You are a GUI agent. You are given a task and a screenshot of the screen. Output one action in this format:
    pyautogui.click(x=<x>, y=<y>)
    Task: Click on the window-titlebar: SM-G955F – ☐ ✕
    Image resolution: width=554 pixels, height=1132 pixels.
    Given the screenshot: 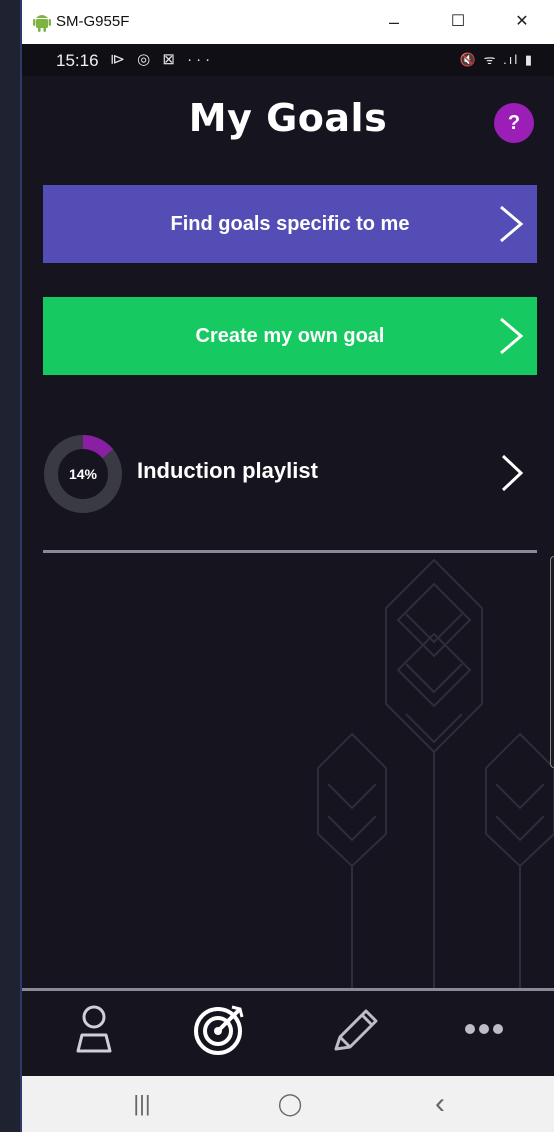 What is the action you would take?
    pyautogui.click(x=288, y=22)
    